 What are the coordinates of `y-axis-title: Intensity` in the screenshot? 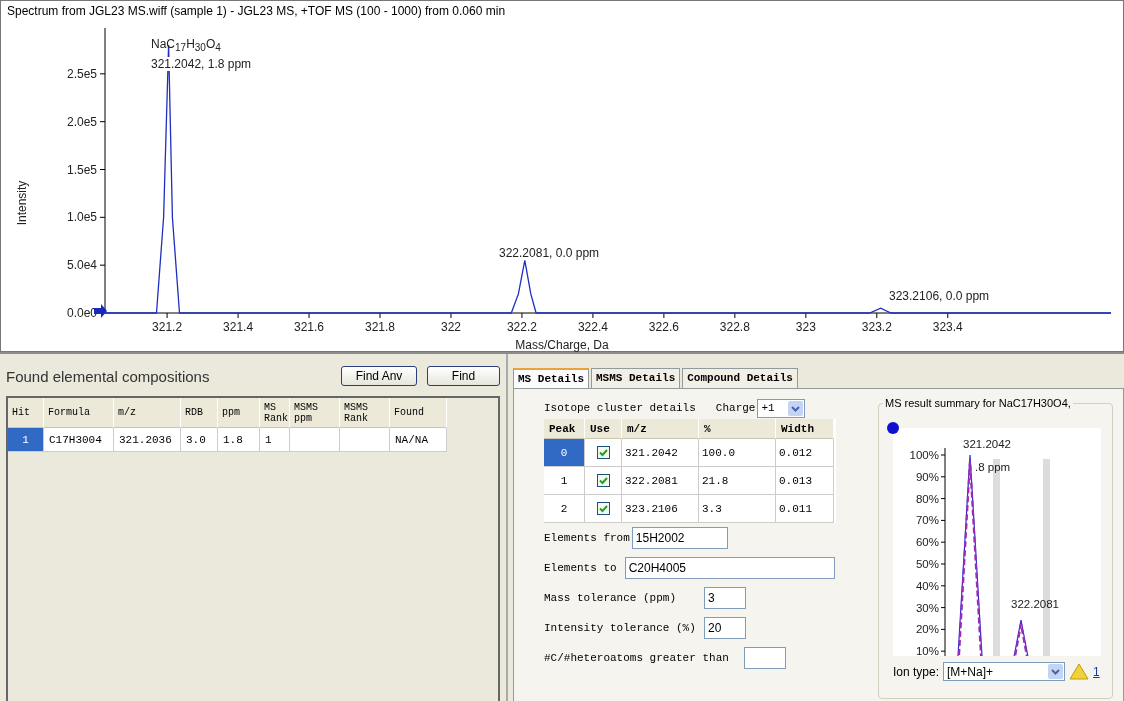 It's located at (22, 203).